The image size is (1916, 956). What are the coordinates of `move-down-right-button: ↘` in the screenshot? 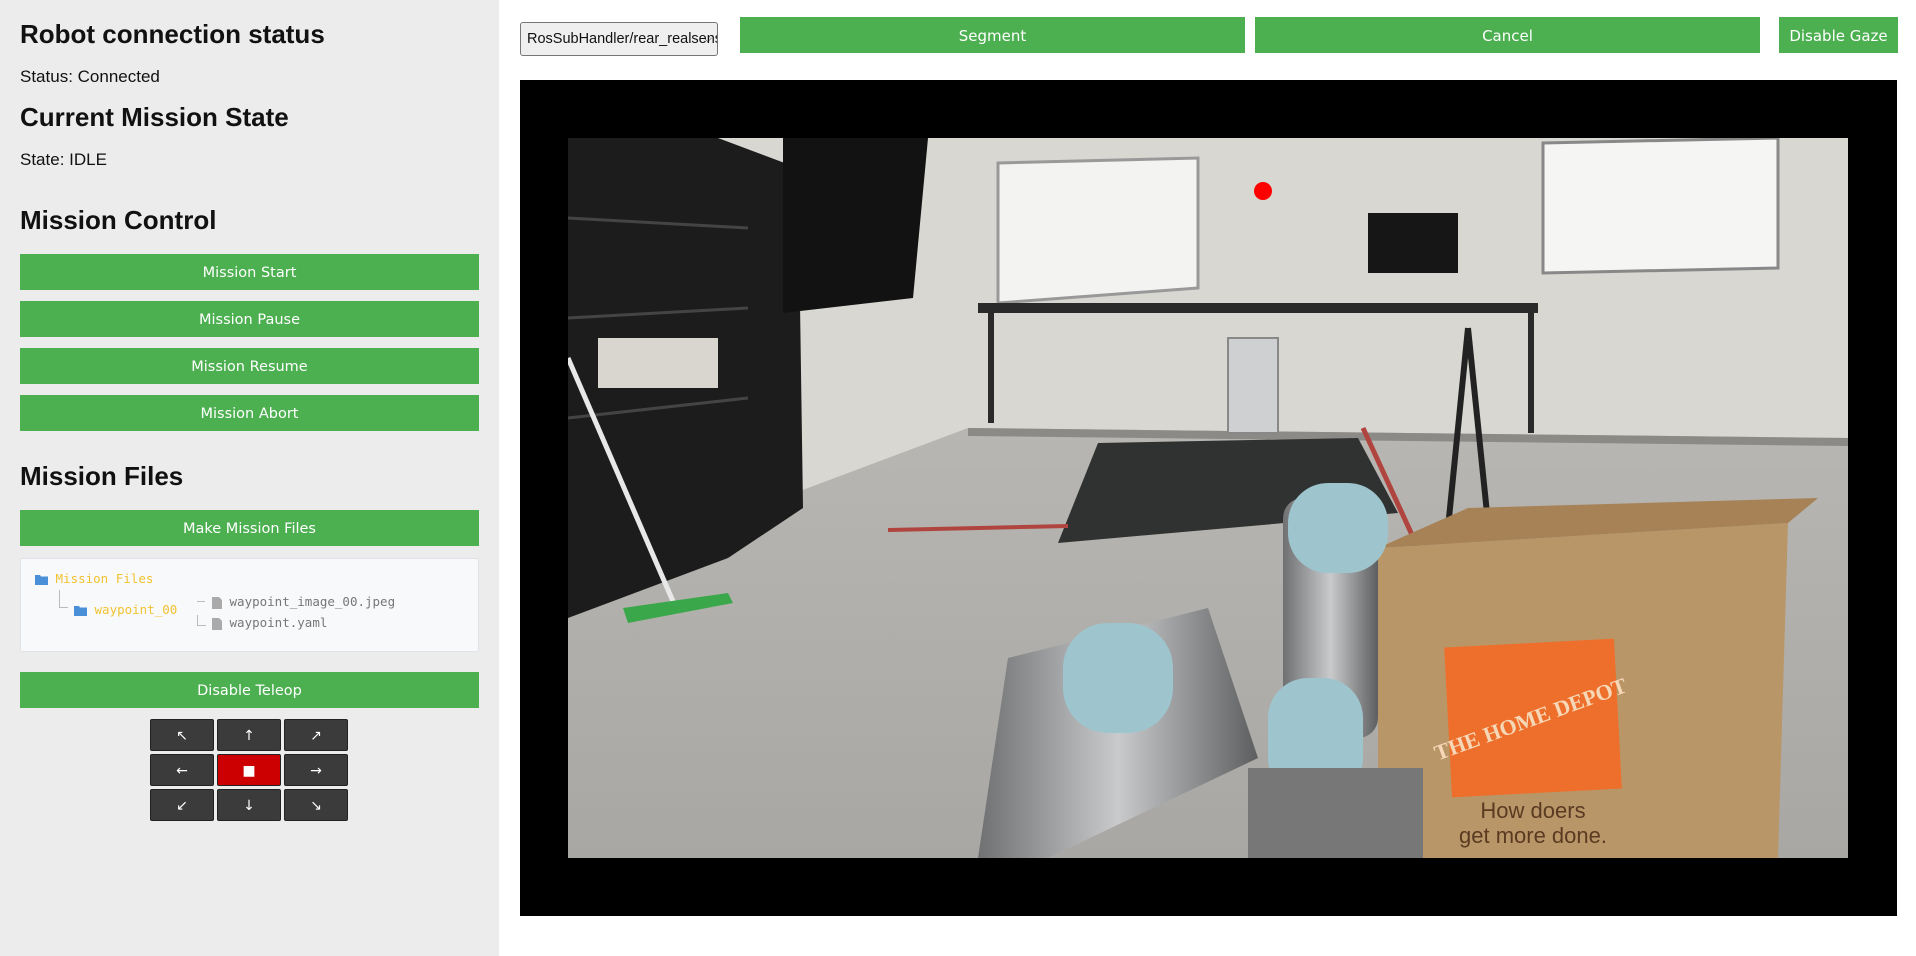 It's located at (316, 805).